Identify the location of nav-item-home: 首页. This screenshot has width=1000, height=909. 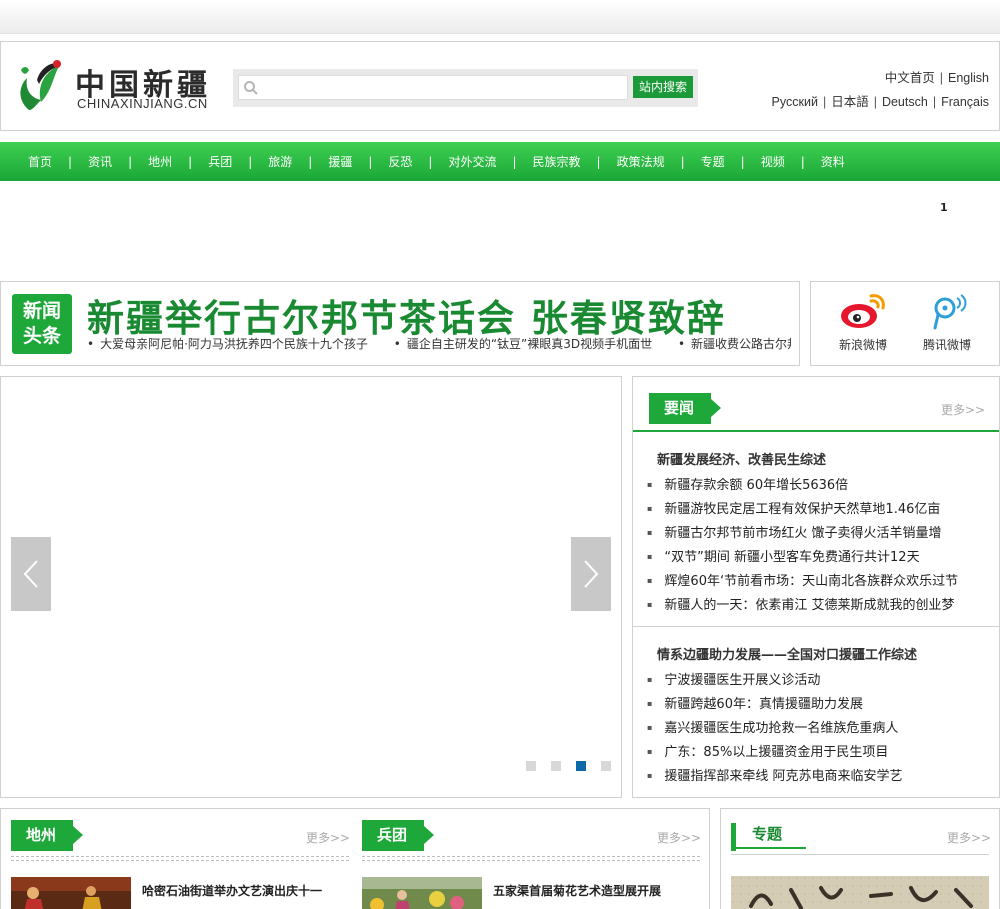
(40, 161).